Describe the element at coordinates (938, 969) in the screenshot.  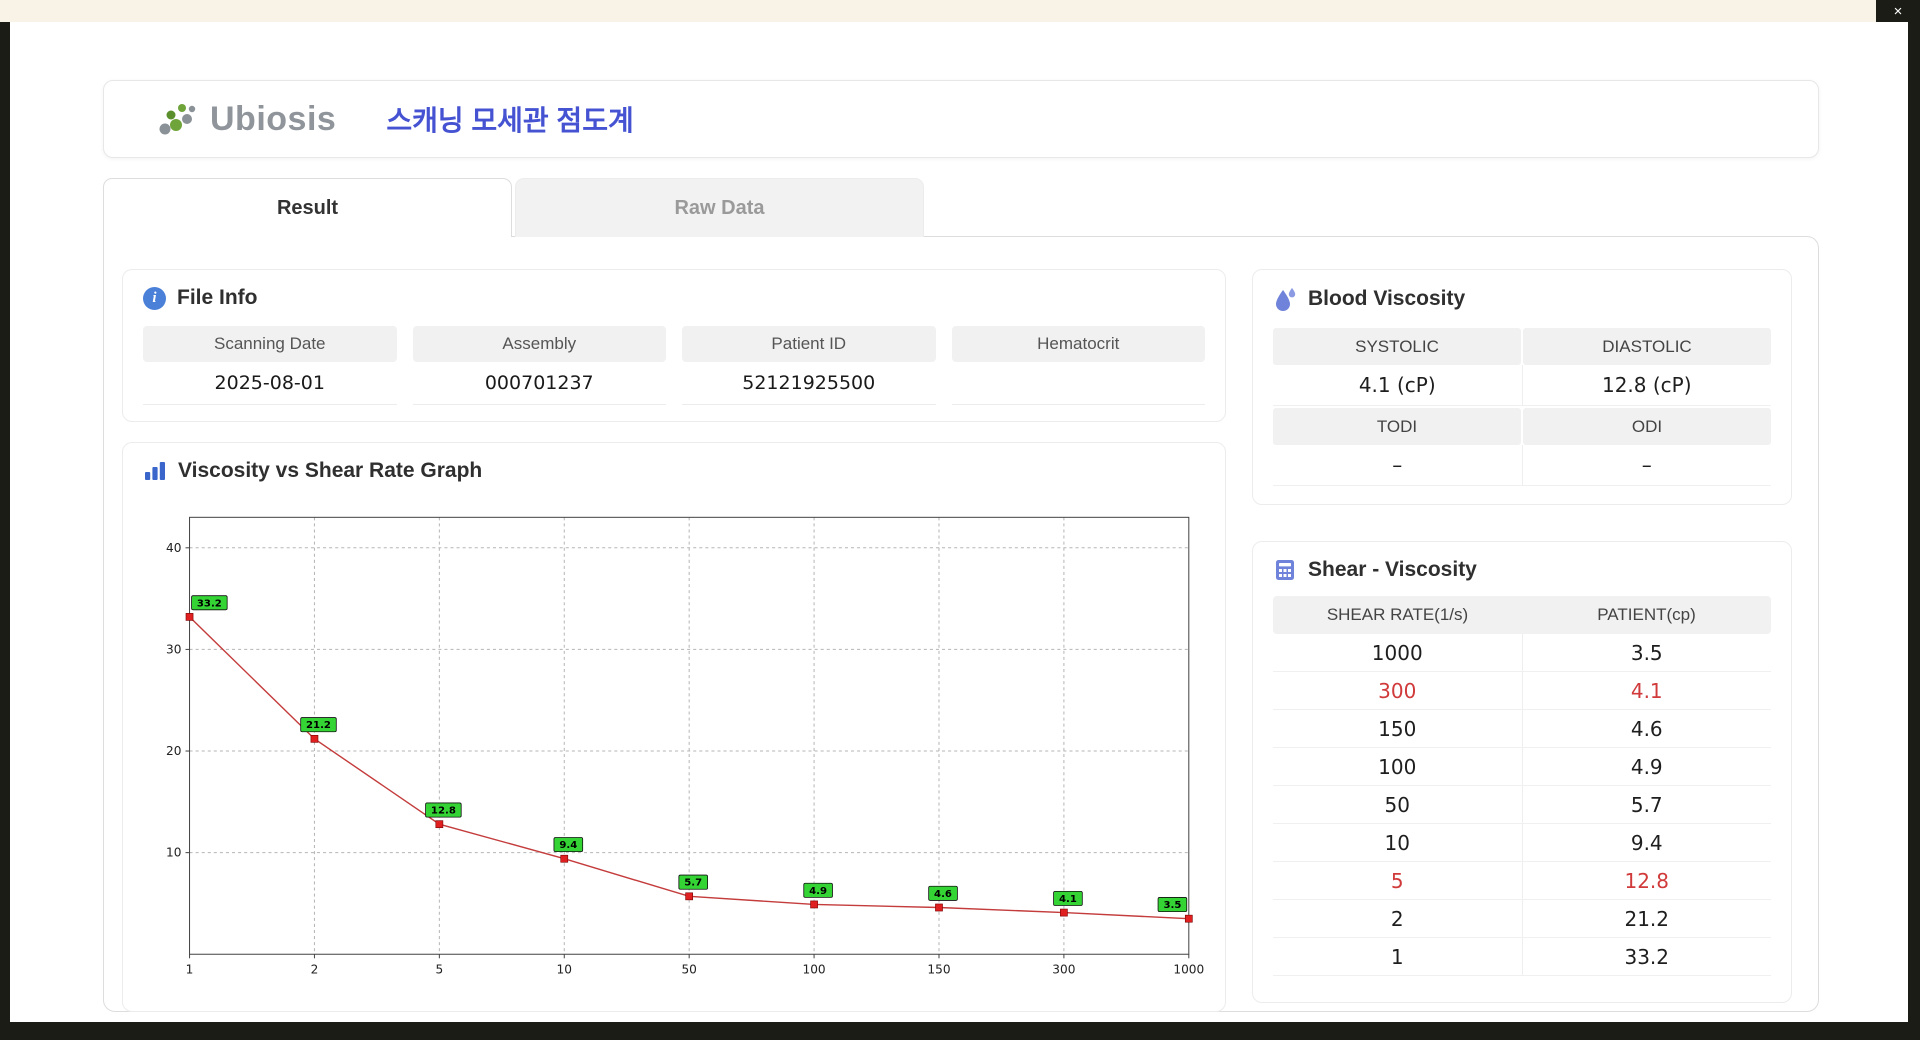
I see `svg-text: 150` at that location.